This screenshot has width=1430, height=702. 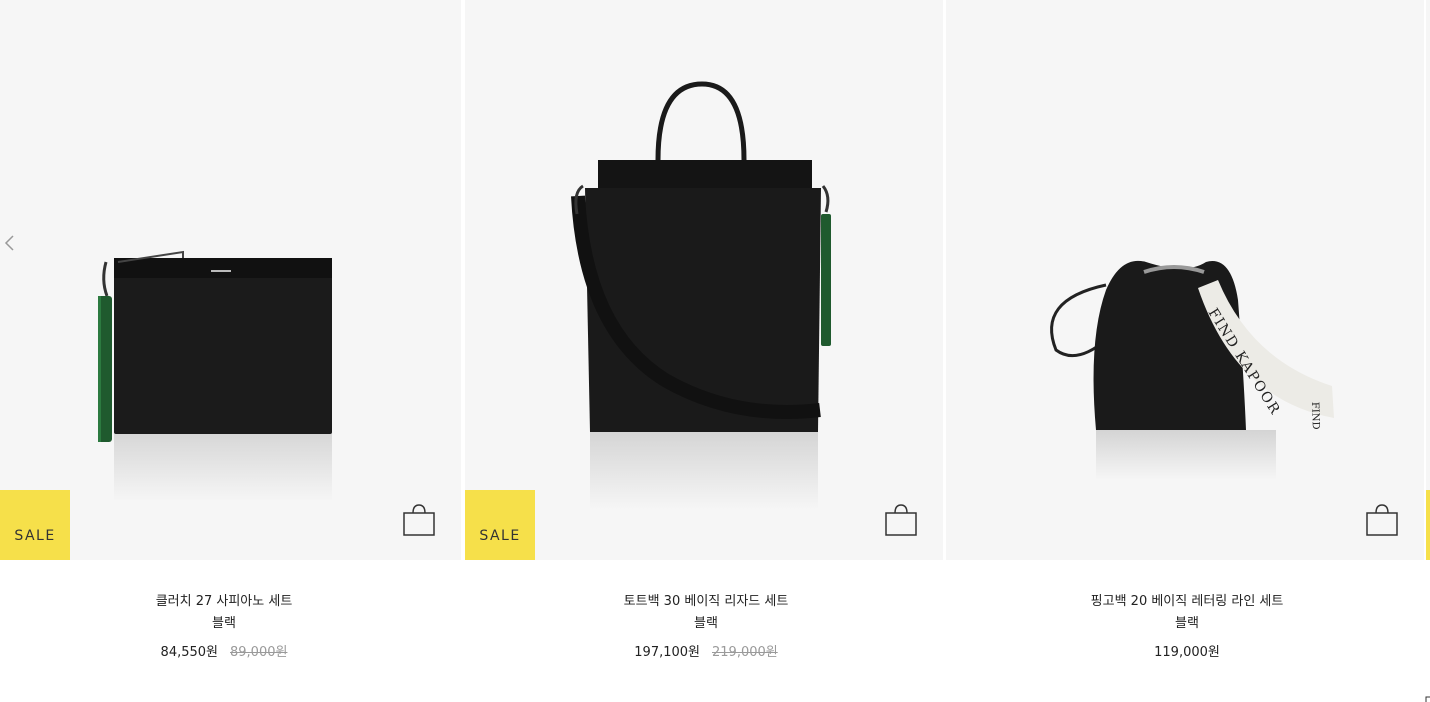 I want to click on chevron-left-icon, so click(x=9, y=243).